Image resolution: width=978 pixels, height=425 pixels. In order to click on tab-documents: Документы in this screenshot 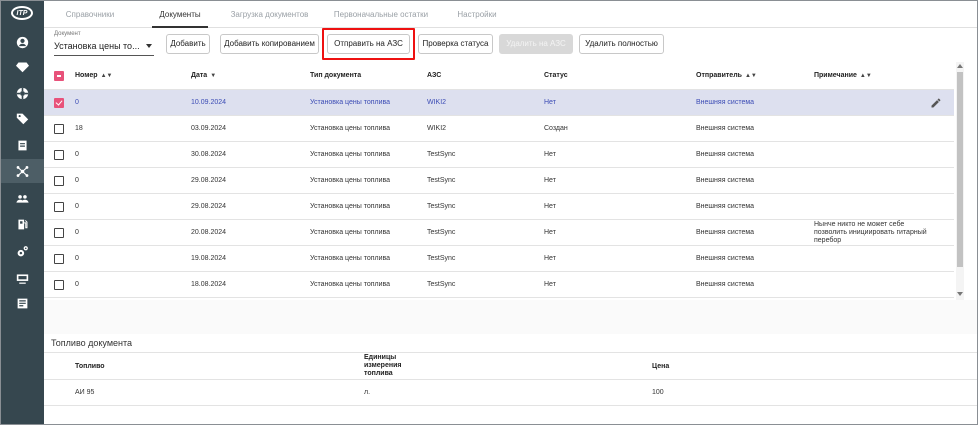, I will do `click(180, 14)`.